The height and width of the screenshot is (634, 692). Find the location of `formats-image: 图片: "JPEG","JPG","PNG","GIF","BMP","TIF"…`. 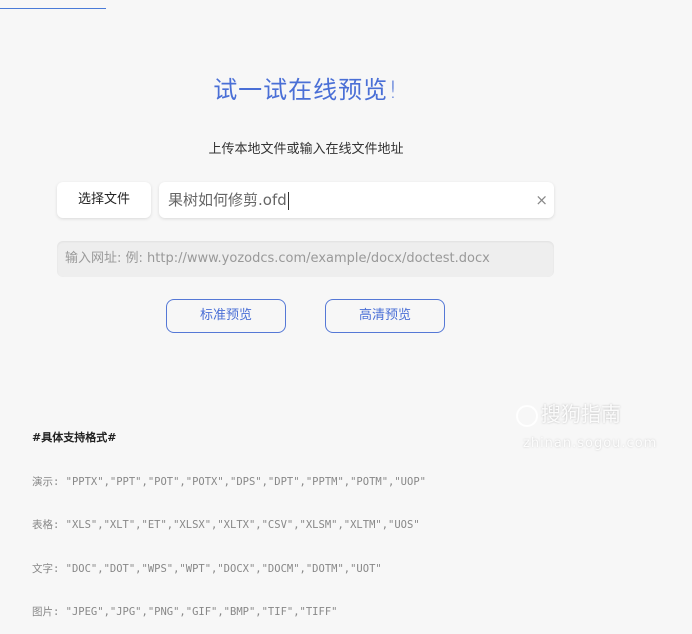

formats-image: 图片: "JPEG","JPG","PNG","GIF","BMP","TIF"… is located at coordinates (185, 612).